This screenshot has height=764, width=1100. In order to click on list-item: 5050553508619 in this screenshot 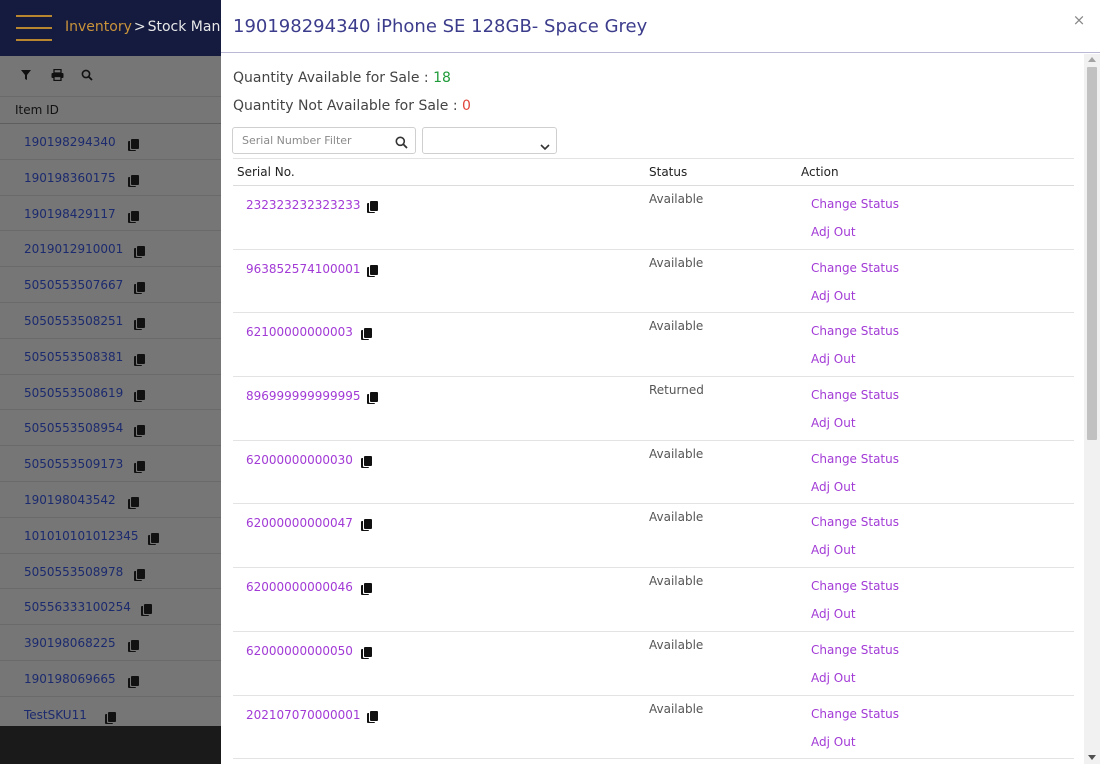, I will do `click(110, 393)`.